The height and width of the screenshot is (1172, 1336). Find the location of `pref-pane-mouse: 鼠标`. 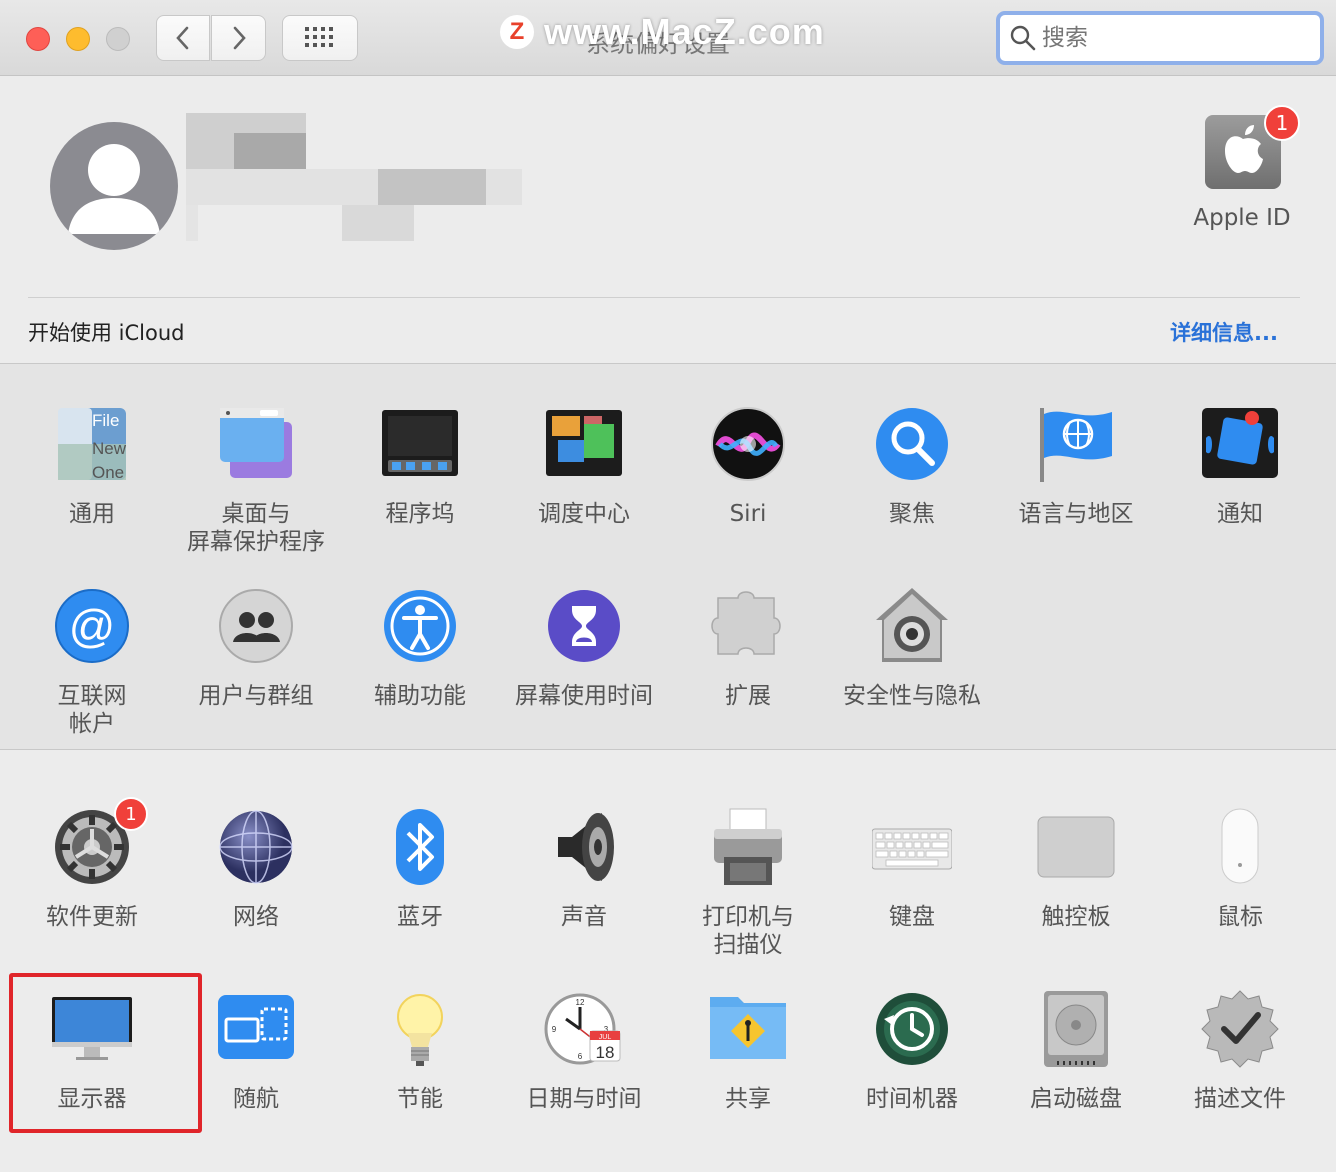

pref-pane-mouse: 鼠标 is located at coordinates (1240, 869).